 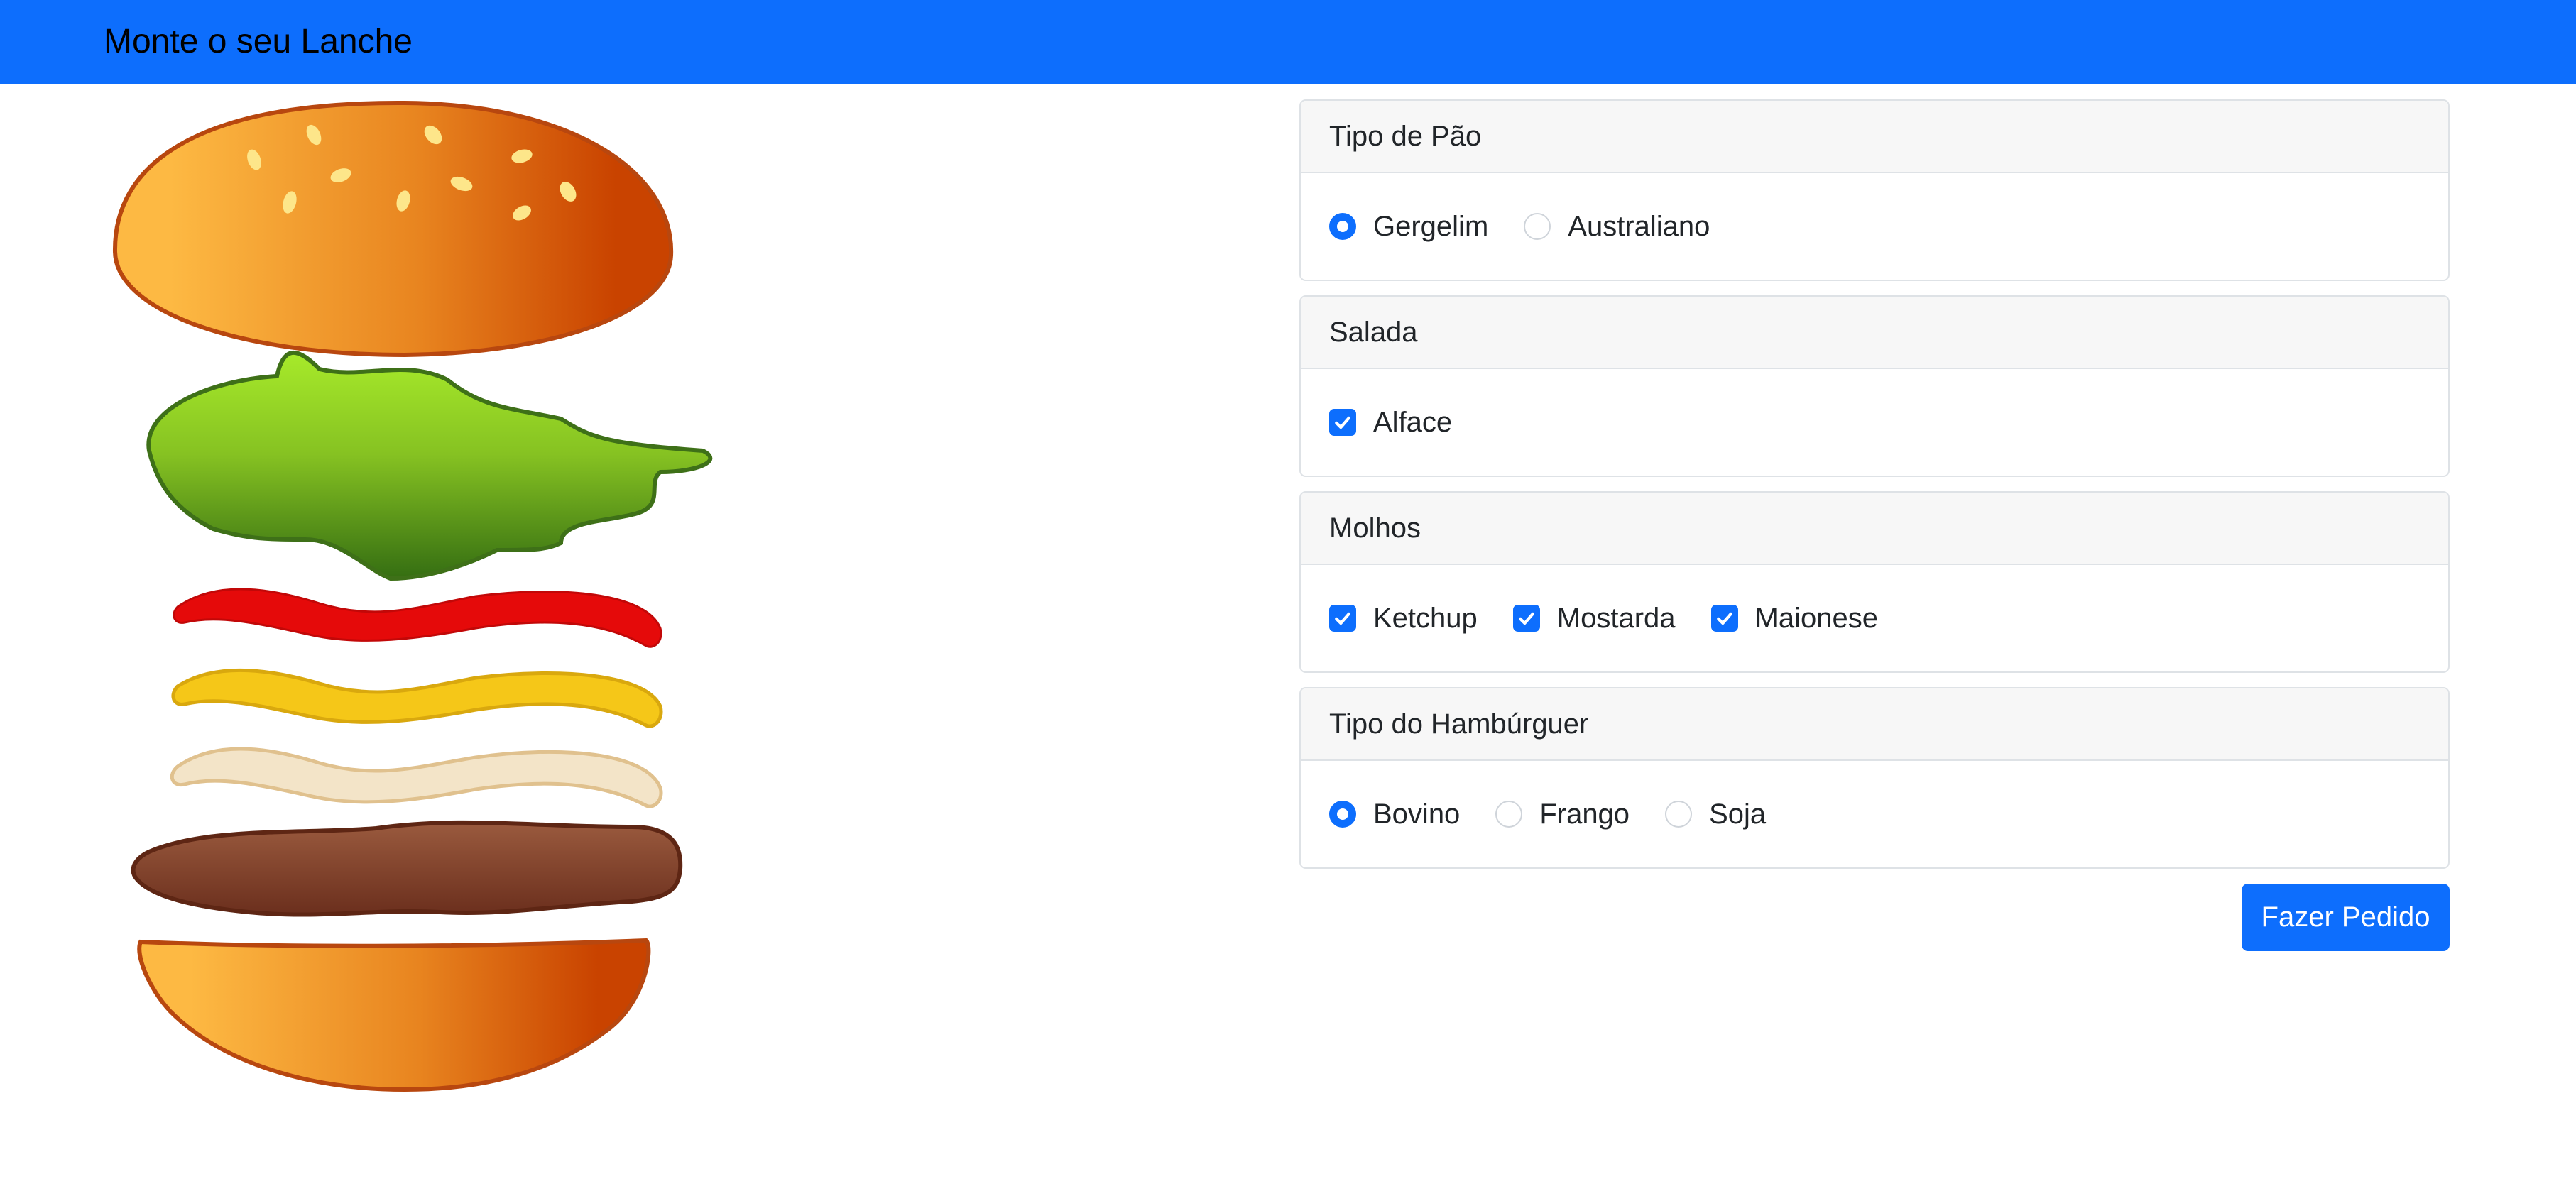 What do you see at coordinates (1738, 814) in the screenshot?
I see `option-label: Soja` at bounding box center [1738, 814].